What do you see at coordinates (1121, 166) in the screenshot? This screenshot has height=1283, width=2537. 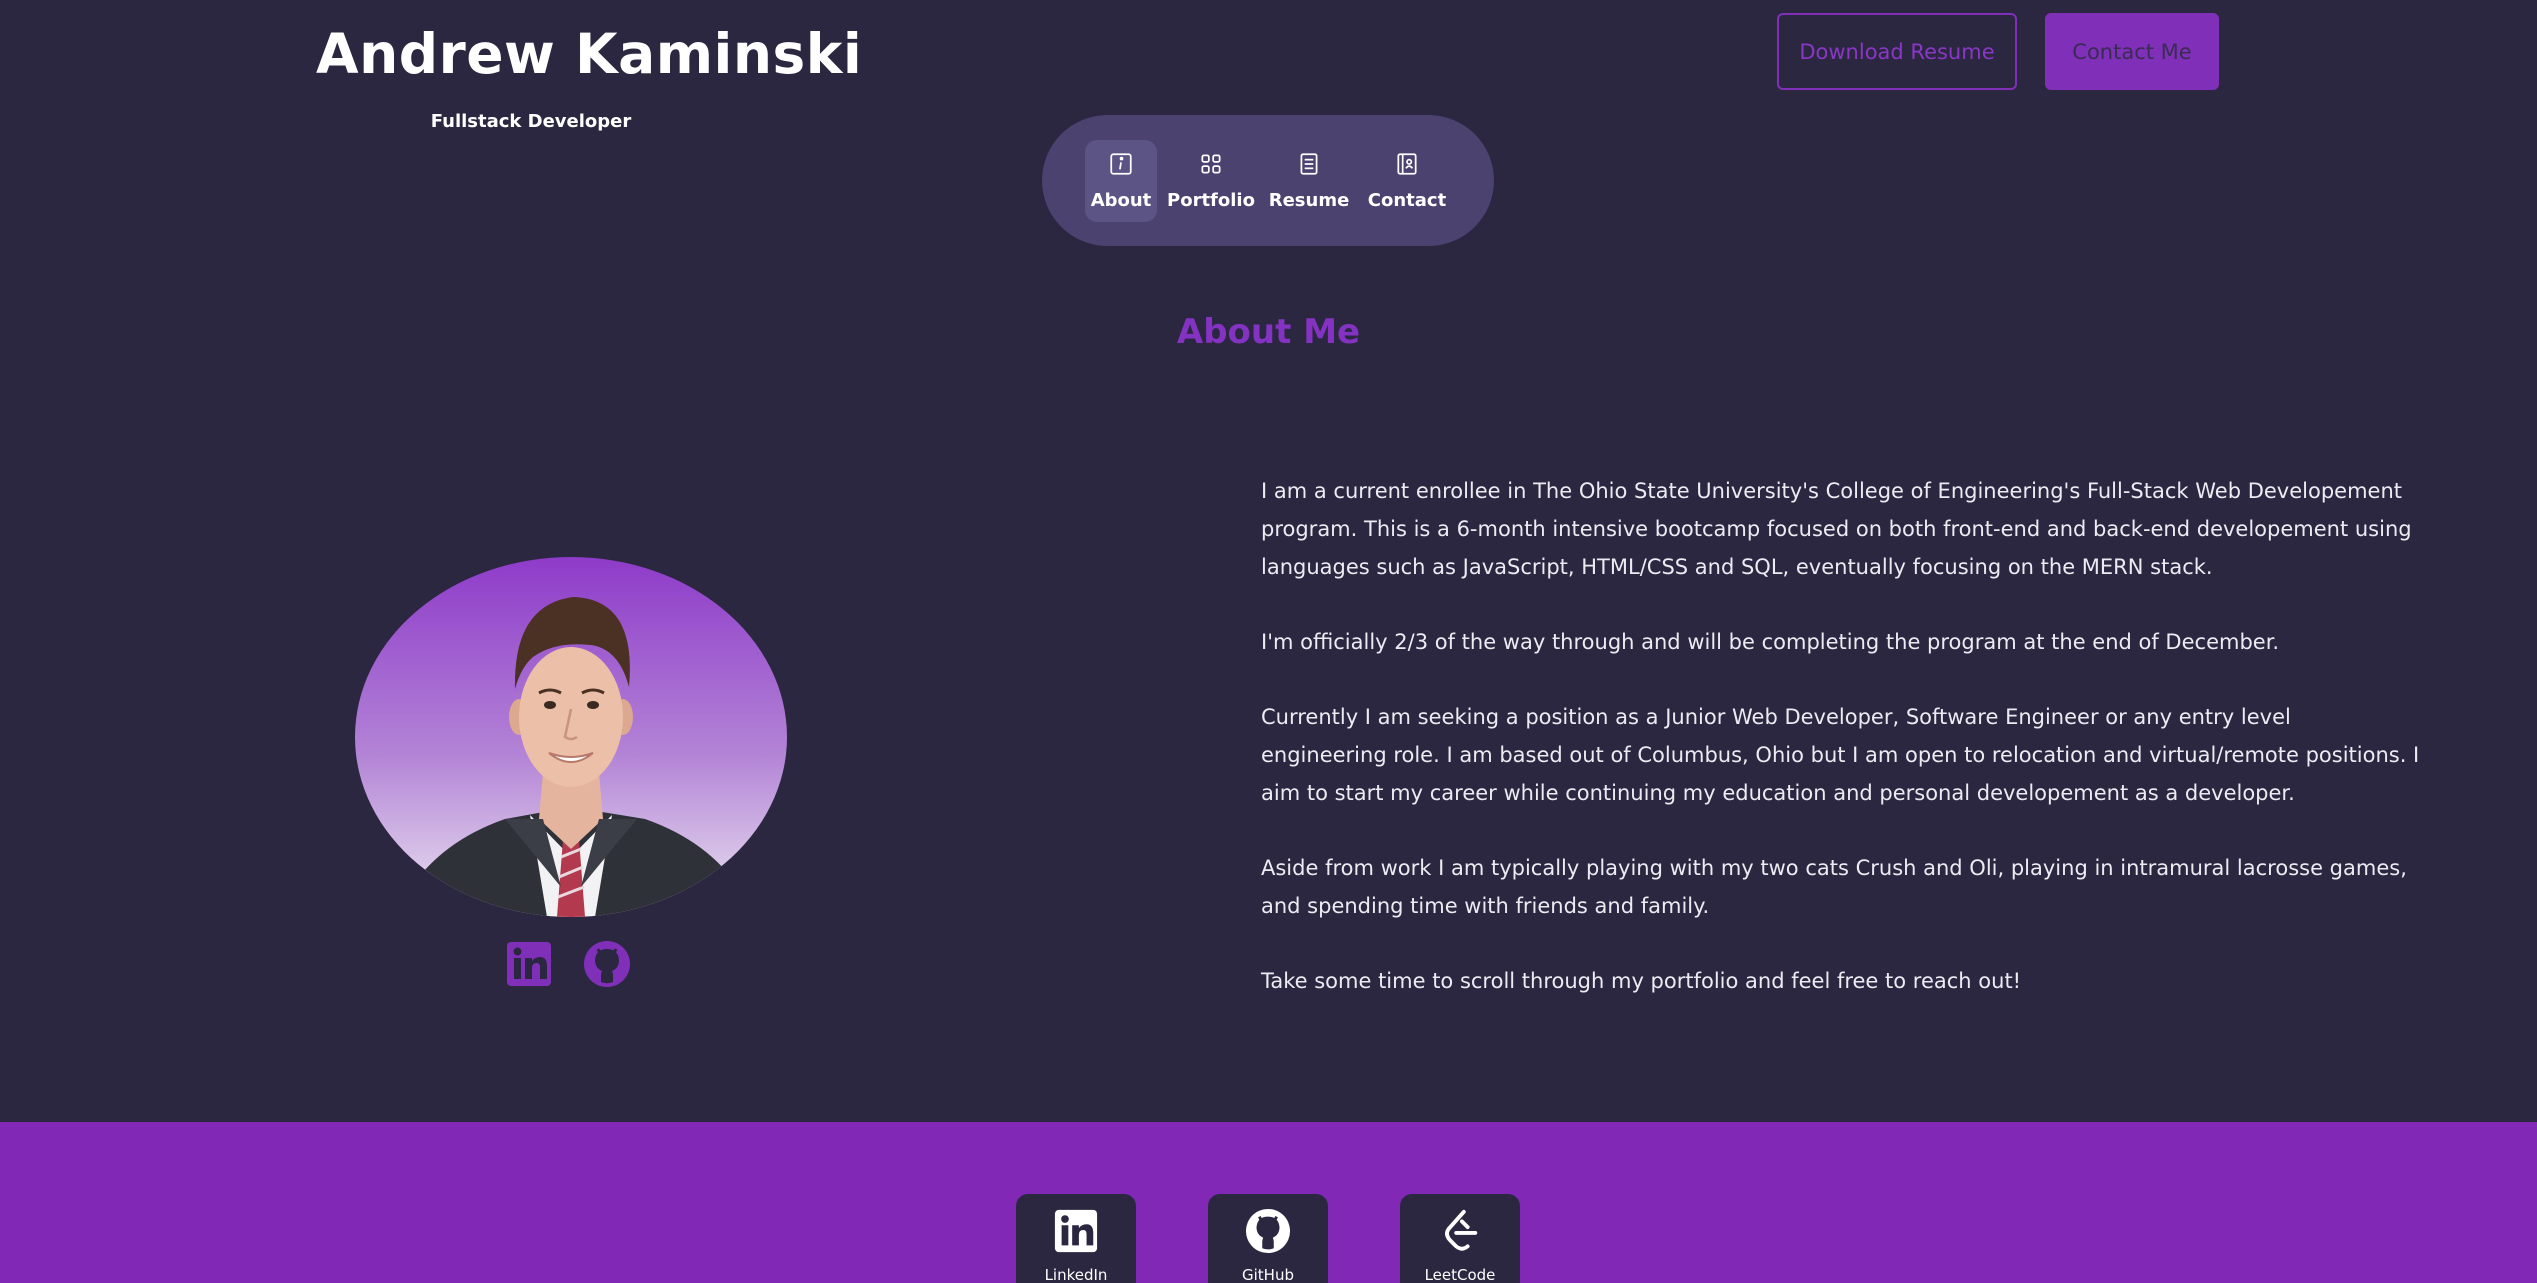 I see `info-icon` at bounding box center [1121, 166].